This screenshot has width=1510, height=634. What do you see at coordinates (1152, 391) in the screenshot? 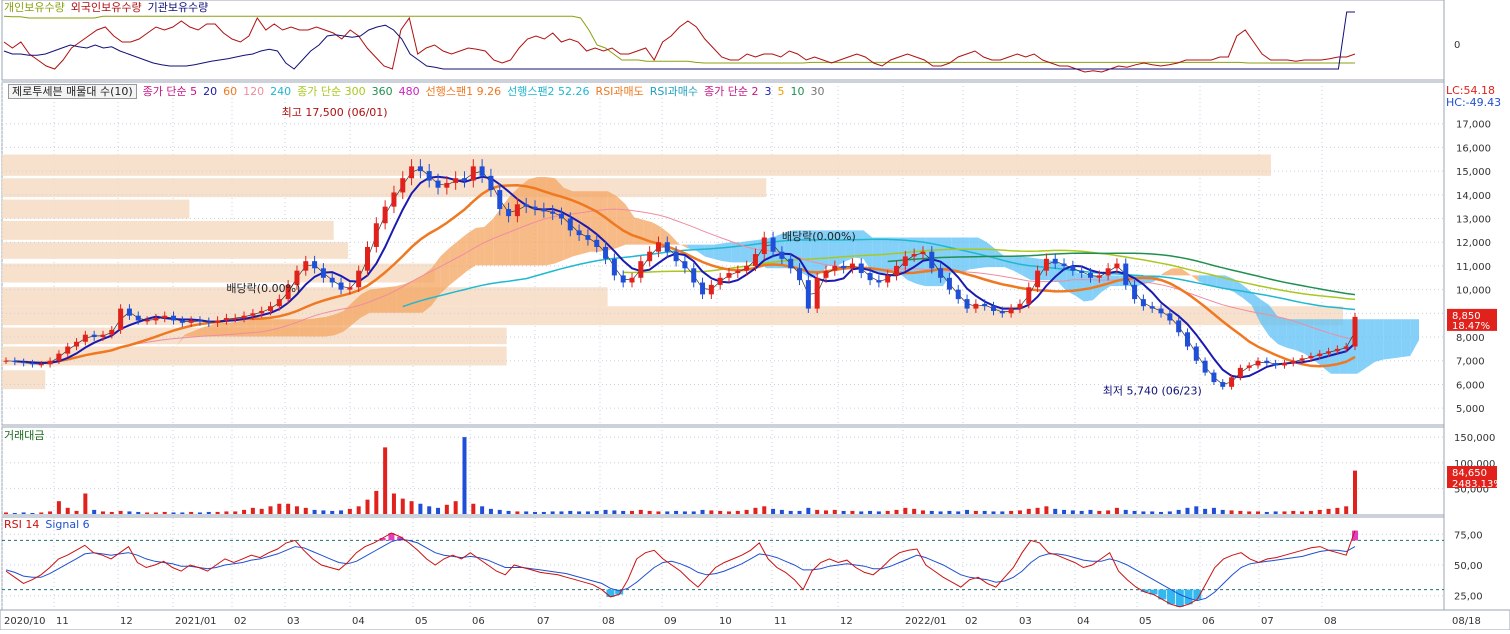
I see `low-price-annotation: 최저 5,740 (06/23)` at bounding box center [1152, 391].